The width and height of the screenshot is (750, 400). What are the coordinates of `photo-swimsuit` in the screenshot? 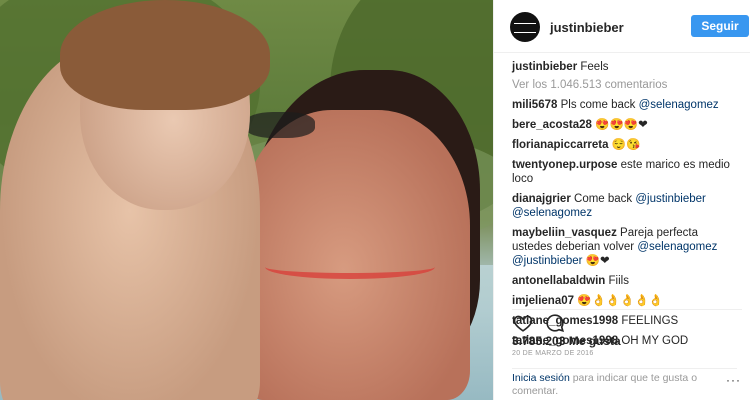 It's located at (350, 267).